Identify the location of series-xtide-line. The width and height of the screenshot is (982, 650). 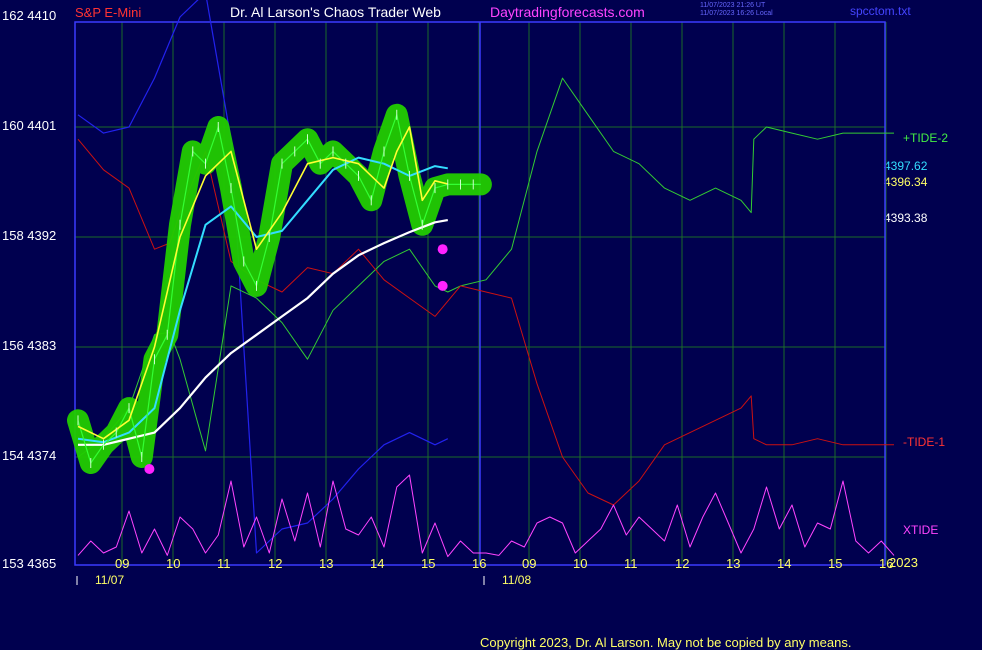
(486, 516).